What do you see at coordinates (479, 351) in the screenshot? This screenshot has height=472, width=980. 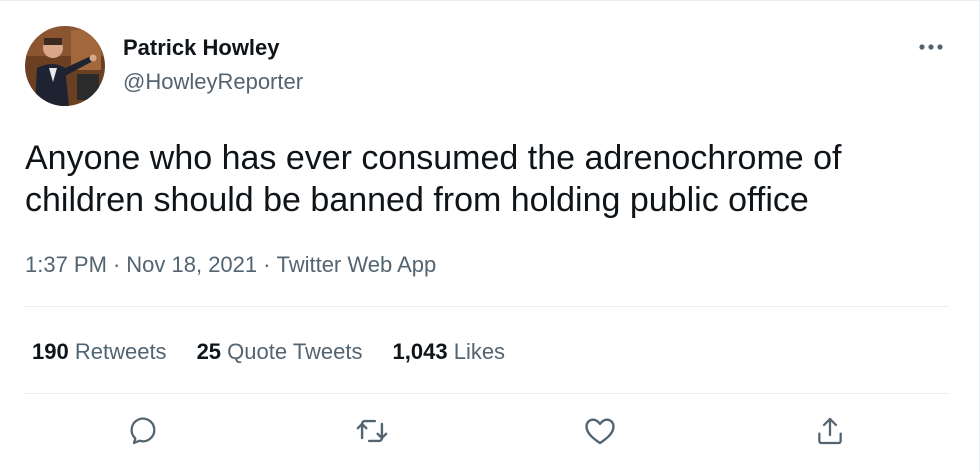 I see `likes-label: Likes` at bounding box center [479, 351].